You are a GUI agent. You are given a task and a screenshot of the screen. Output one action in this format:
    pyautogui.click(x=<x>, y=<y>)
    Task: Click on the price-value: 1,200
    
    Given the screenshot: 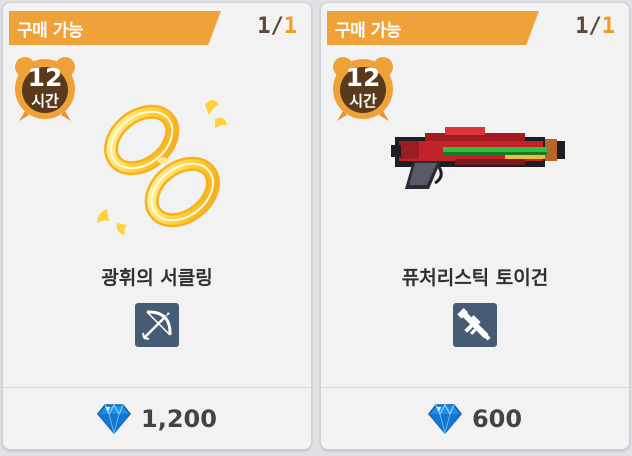 What is the action you would take?
    pyautogui.click(x=179, y=418)
    